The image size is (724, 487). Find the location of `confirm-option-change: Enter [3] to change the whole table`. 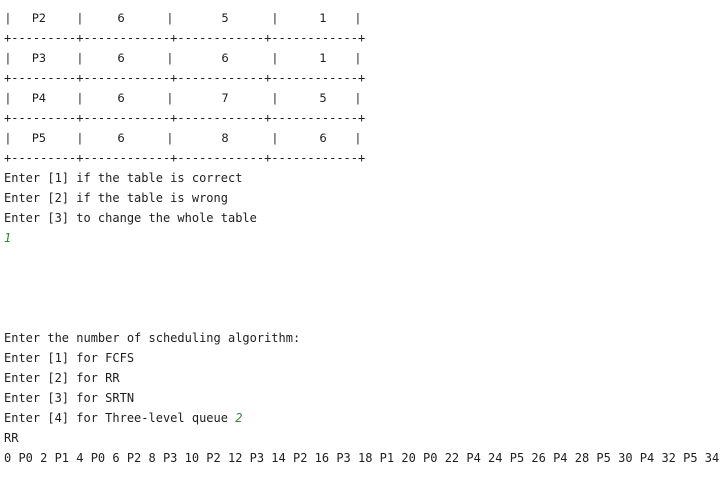

confirm-option-change: Enter [3] to change the whole table is located at coordinates (130, 218).